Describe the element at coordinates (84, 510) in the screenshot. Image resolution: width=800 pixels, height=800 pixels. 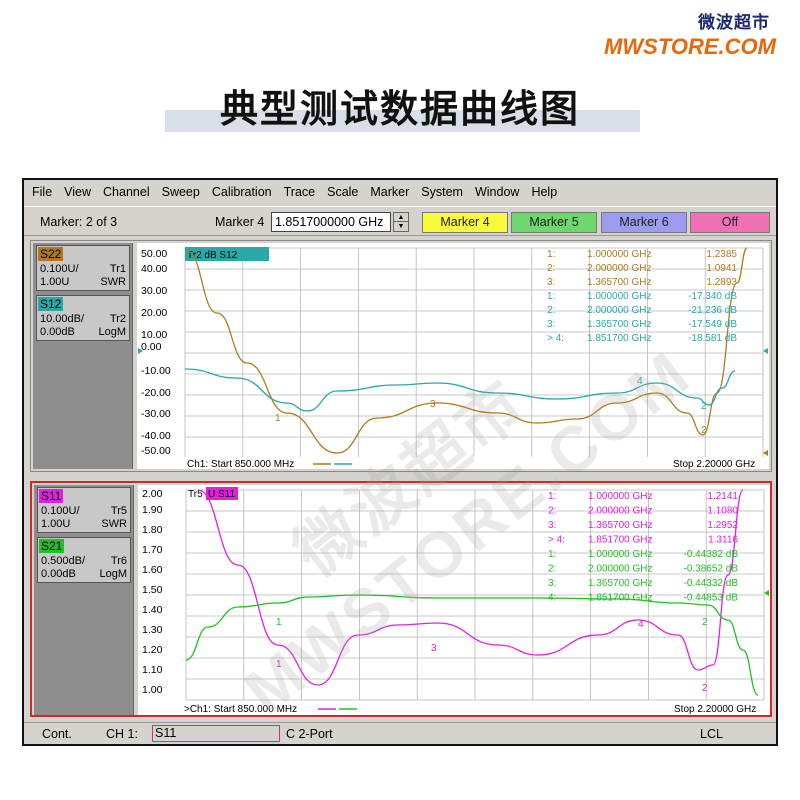
I see `trace-box-s11: S11 0.100U/ Tr5 1.00U SWR` at that location.